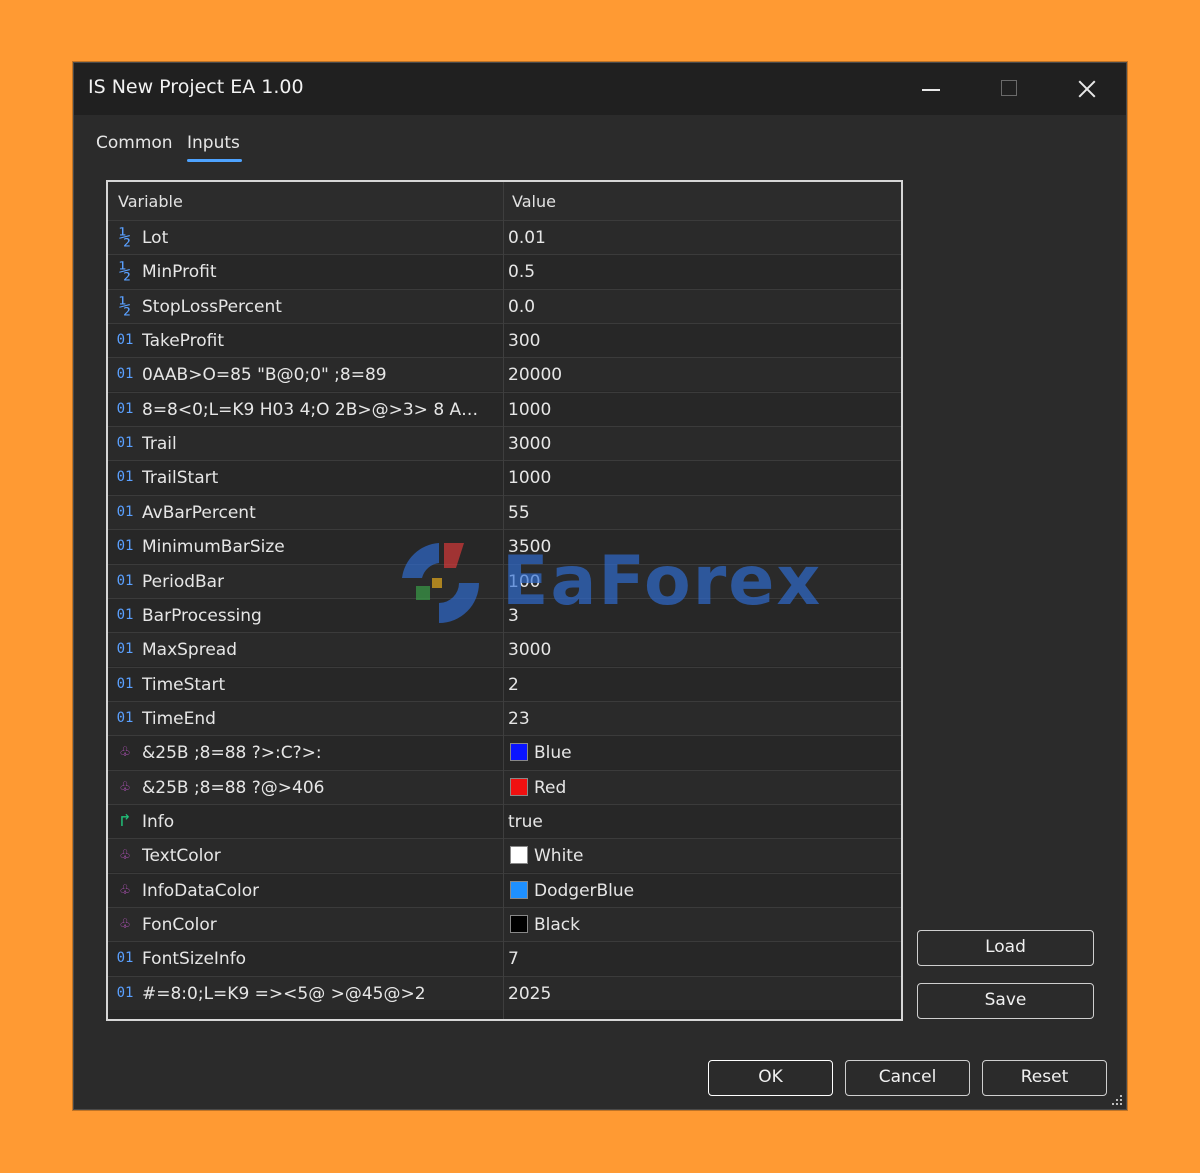  What do you see at coordinates (201, 890) in the screenshot?
I see `variable-name: InfoDataColor` at bounding box center [201, 890].